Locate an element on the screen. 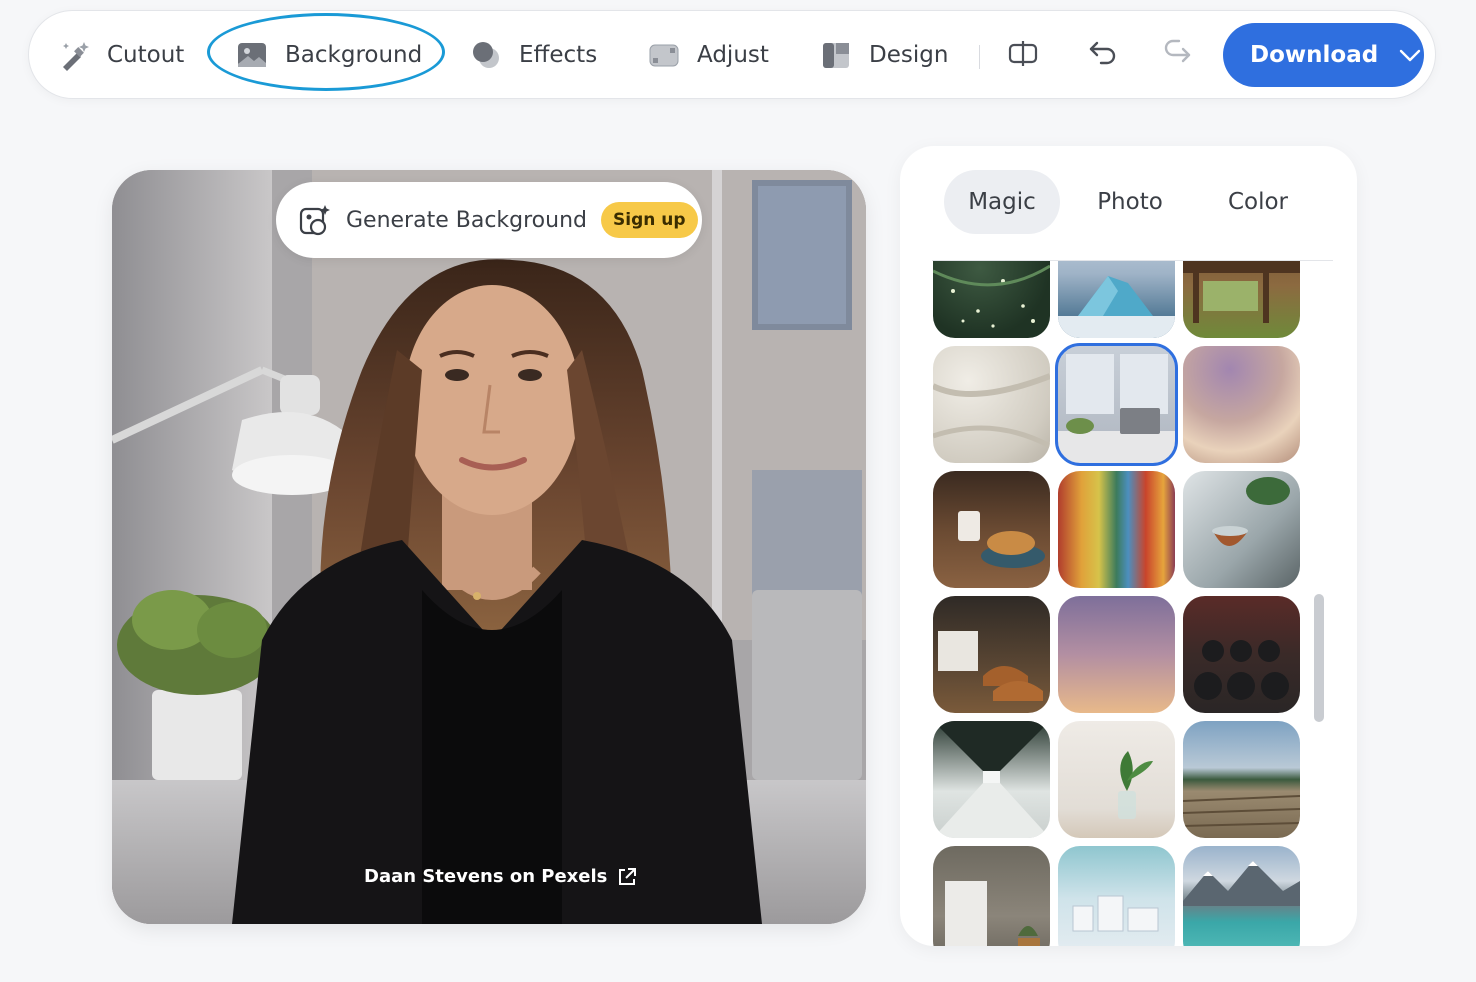  thumbnail-plant-vase-wall is located at coordinates (1116, 779).